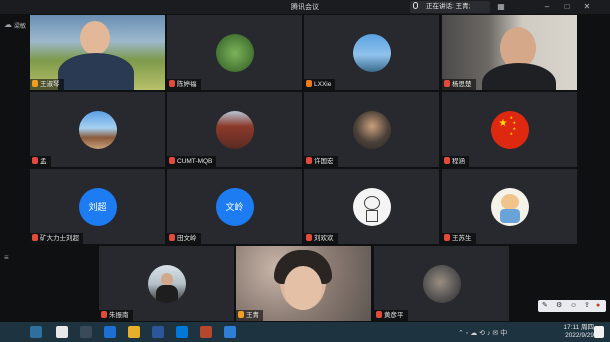 The image size is (610, 342). Describe the element at coordinates (547, 7) in the screenshot. I see `minimize-icon: –` at that location.